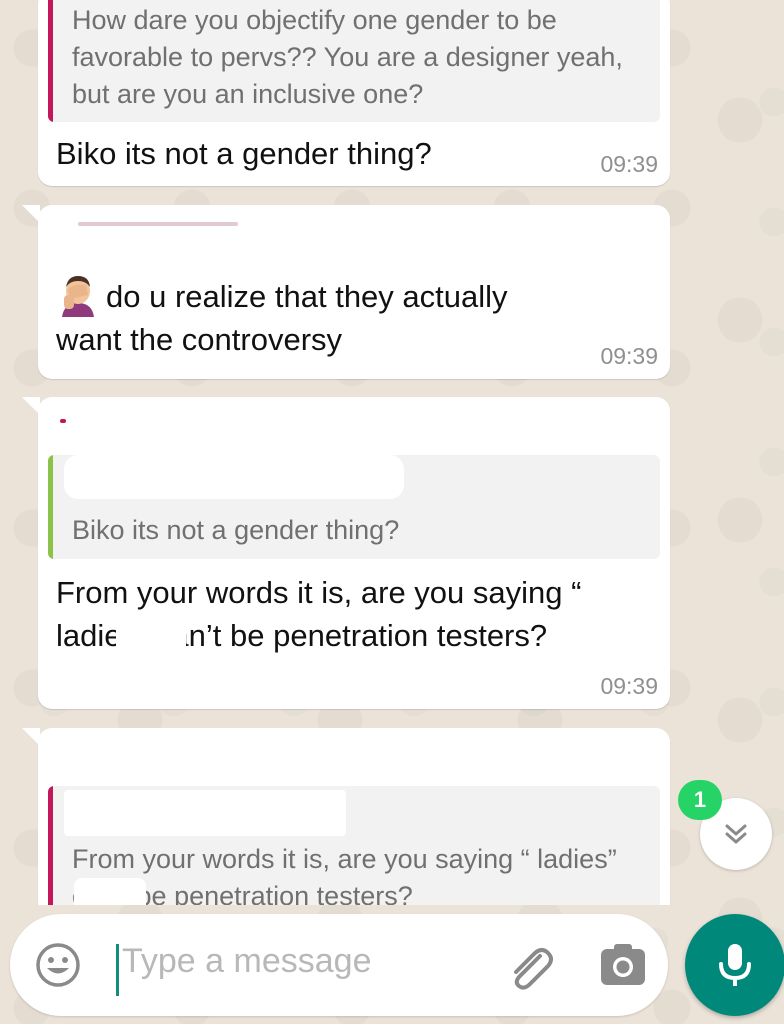 The image size is (784, 1024). I want to click on message-composer: Type a message, so click(339, 965).